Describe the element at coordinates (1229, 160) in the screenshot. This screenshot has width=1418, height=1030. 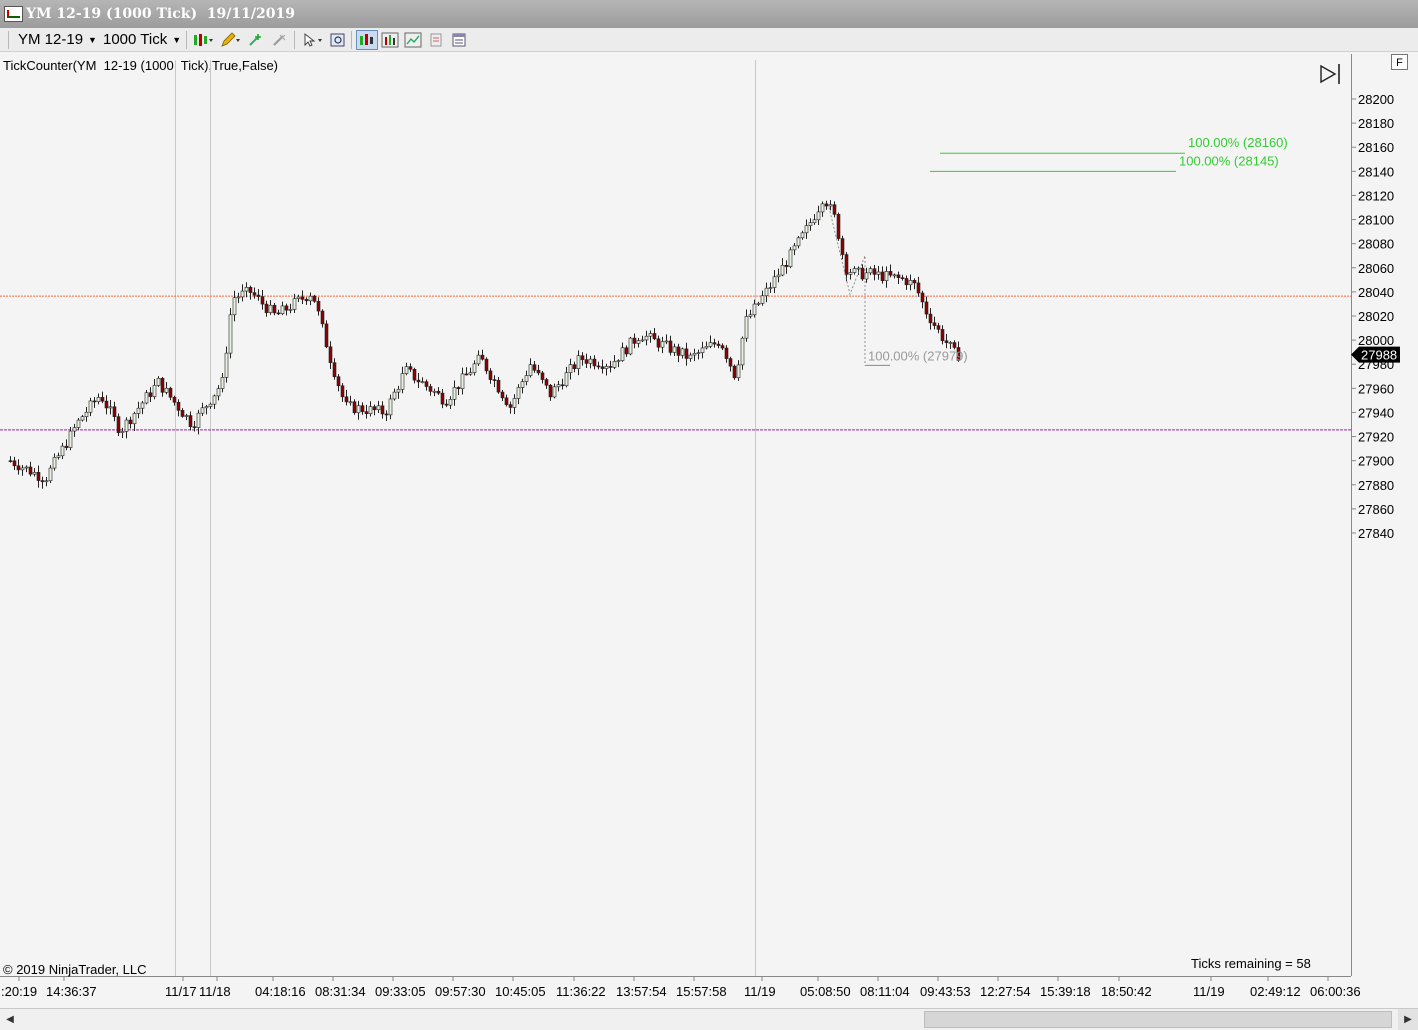
I see `target-label: 100.00% (28145)` at that location.